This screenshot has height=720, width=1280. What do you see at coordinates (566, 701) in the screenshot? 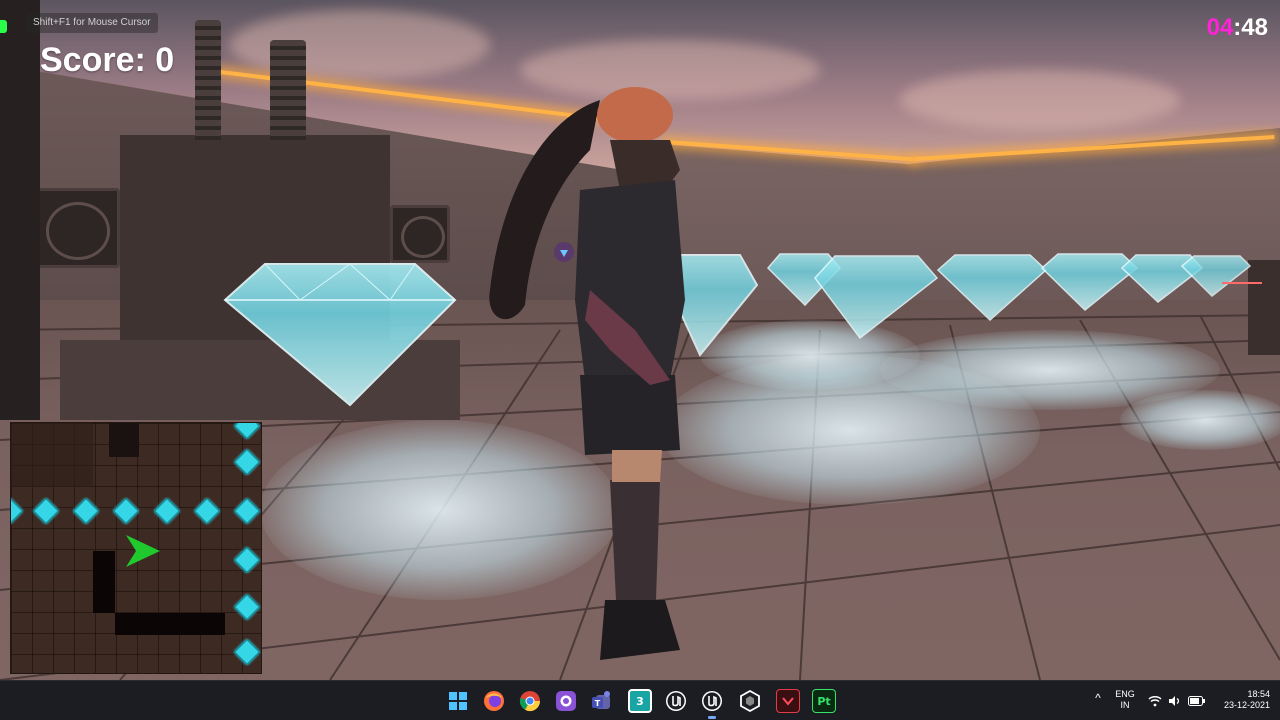
I see `github-icon` at bounding box center [566, 701].